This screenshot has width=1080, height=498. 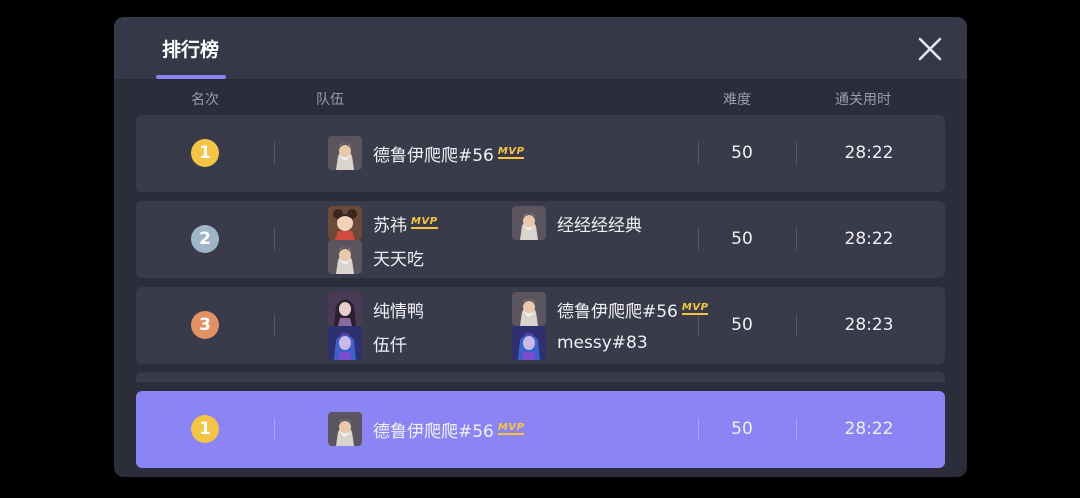 What do you see at coordinates (540, 98) in the screenshot?
I see `column-headers: 名次 队伍 难度 通关用时` at bounding box center [540, 98].